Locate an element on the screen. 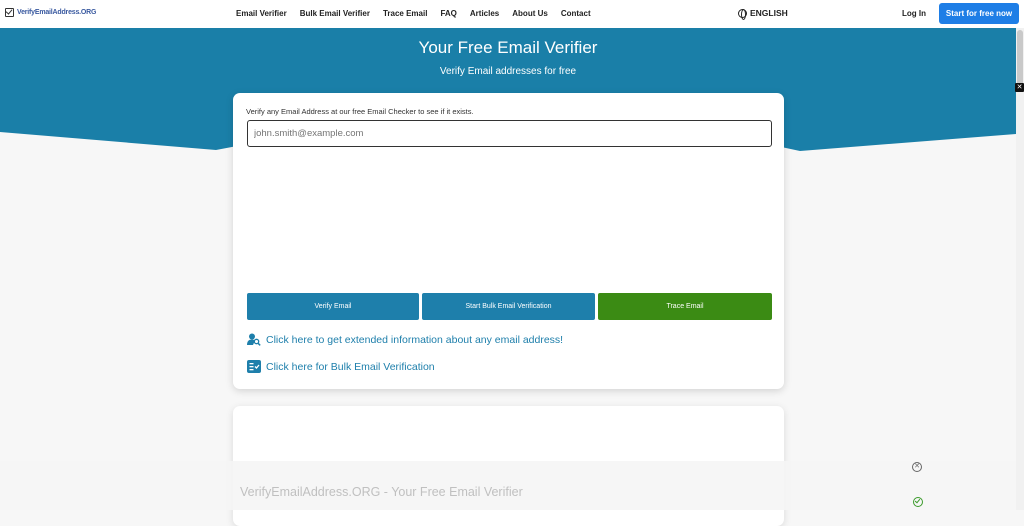  logo: VerifyEmailAddress.ORG is located at coordinates (50, 12).